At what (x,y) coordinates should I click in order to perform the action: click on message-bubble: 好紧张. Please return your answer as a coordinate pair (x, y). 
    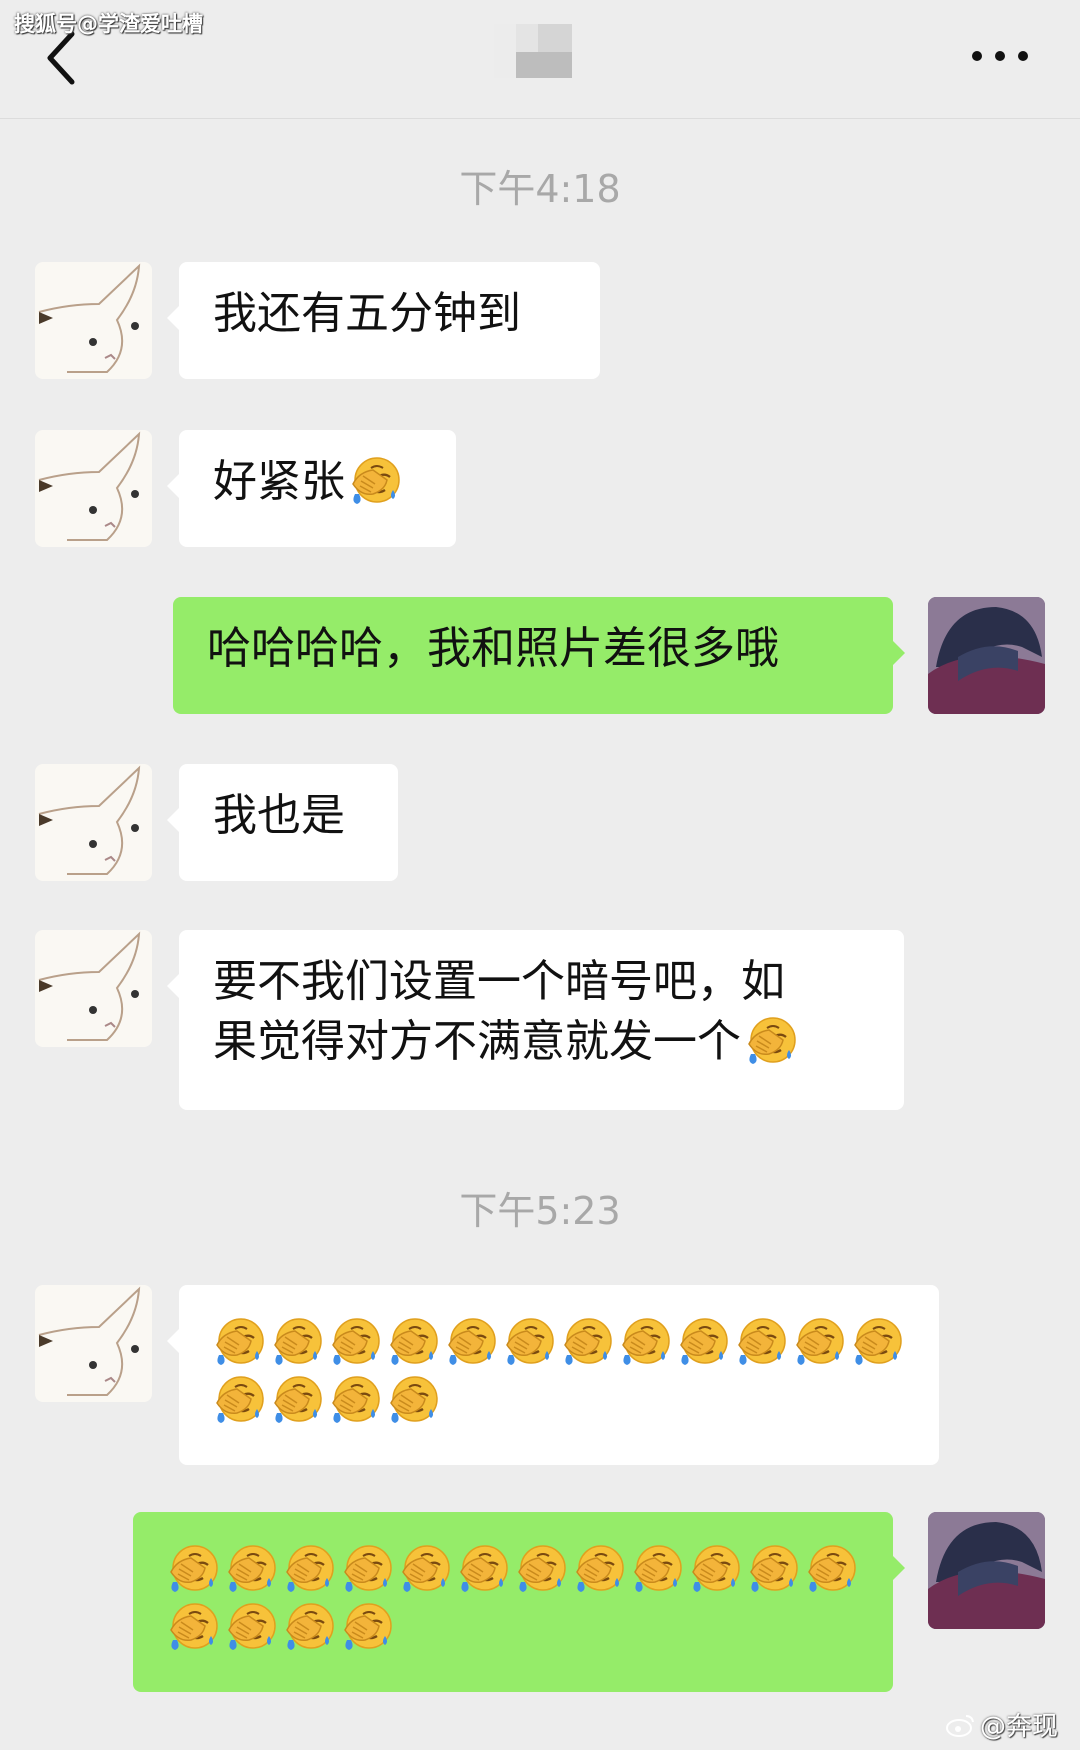
    Looking at the image, I should click on (311, 488).